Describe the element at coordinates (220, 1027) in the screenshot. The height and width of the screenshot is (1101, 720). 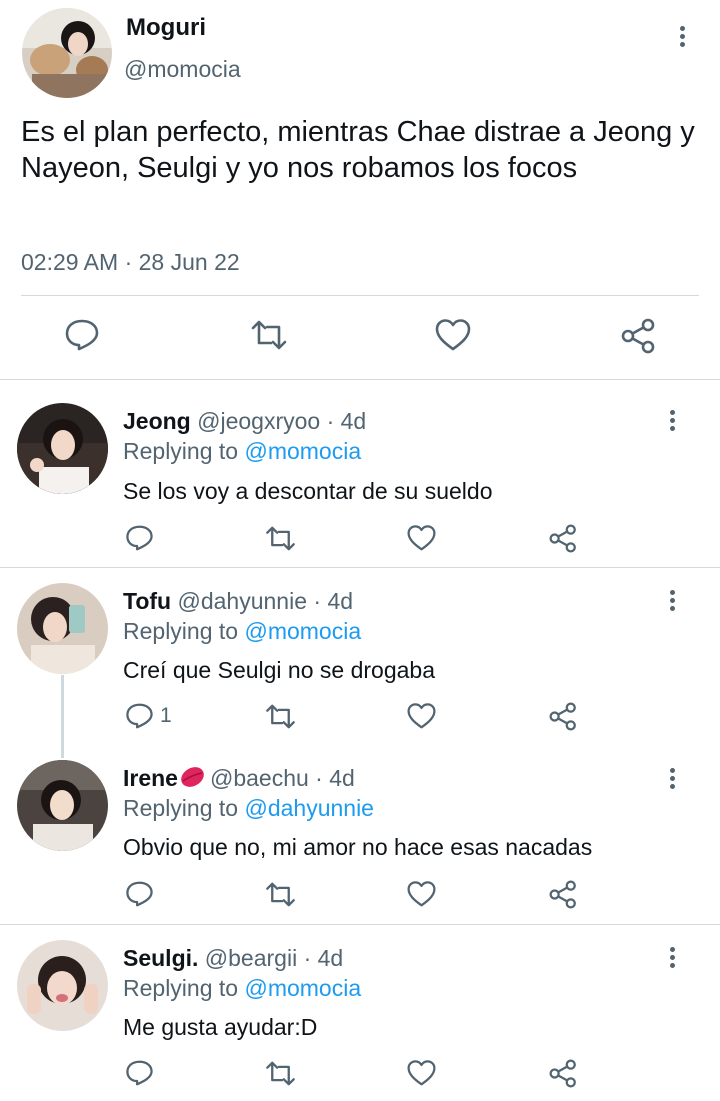
I see `reply-text: Me gusta ayudar:D` at that location.